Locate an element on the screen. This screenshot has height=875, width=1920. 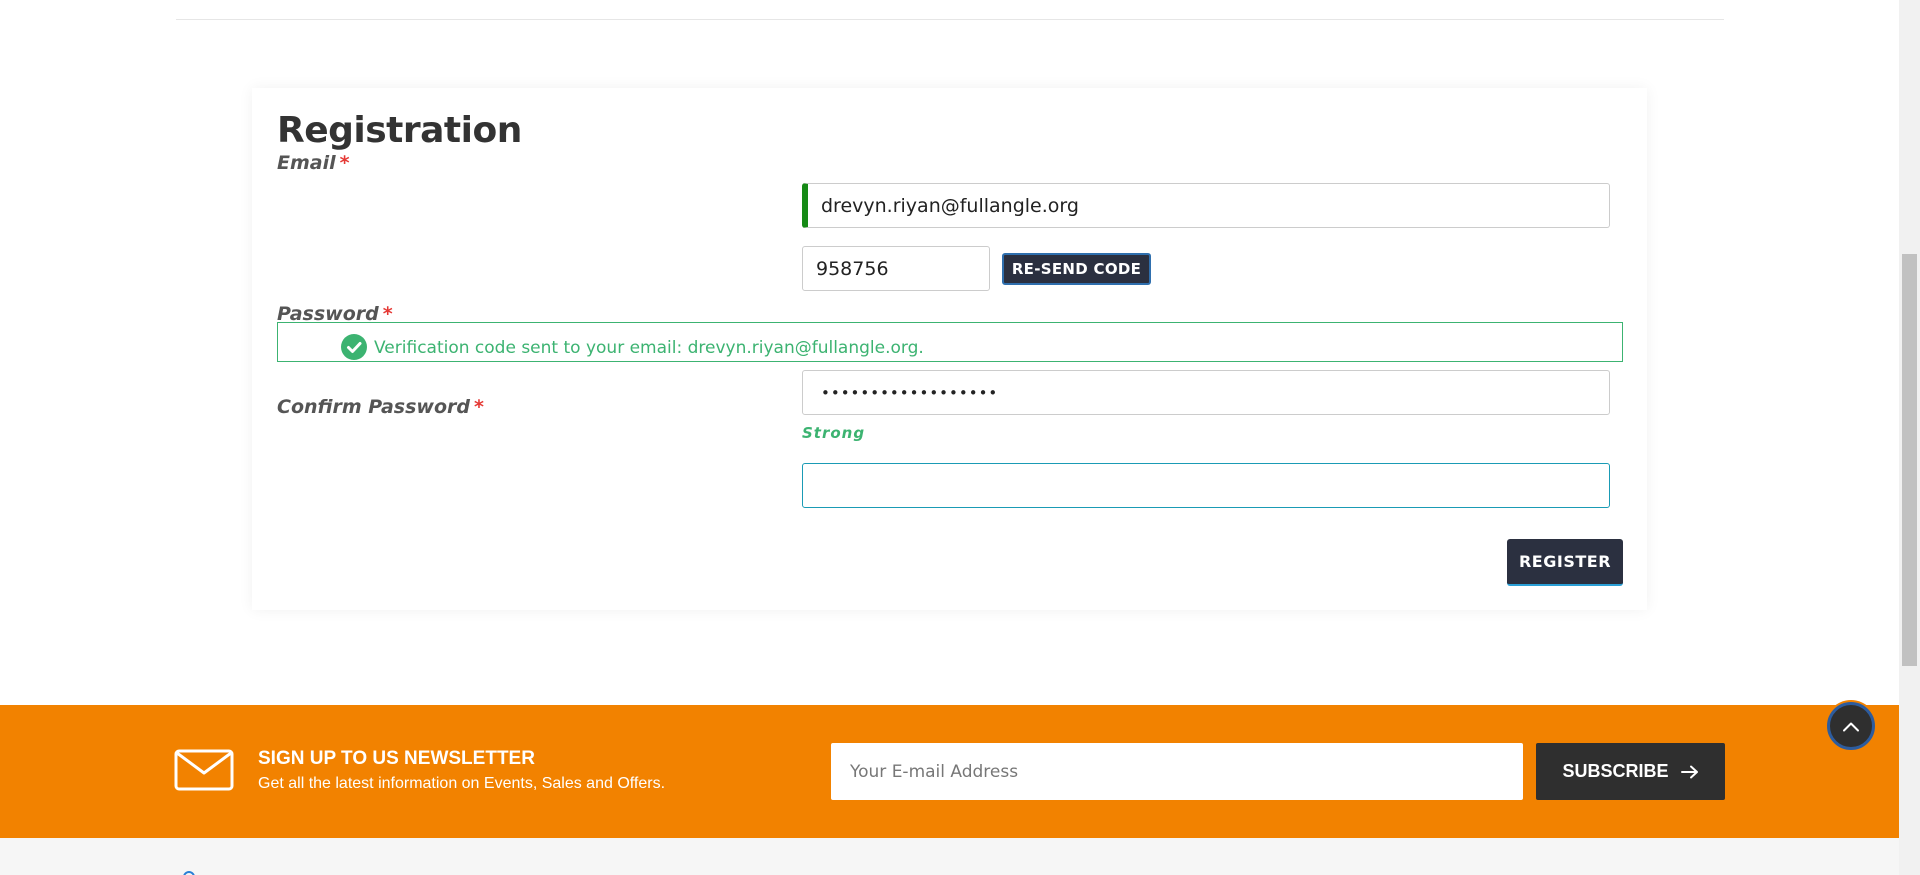
email-input is located at coordinates (1206, 205).